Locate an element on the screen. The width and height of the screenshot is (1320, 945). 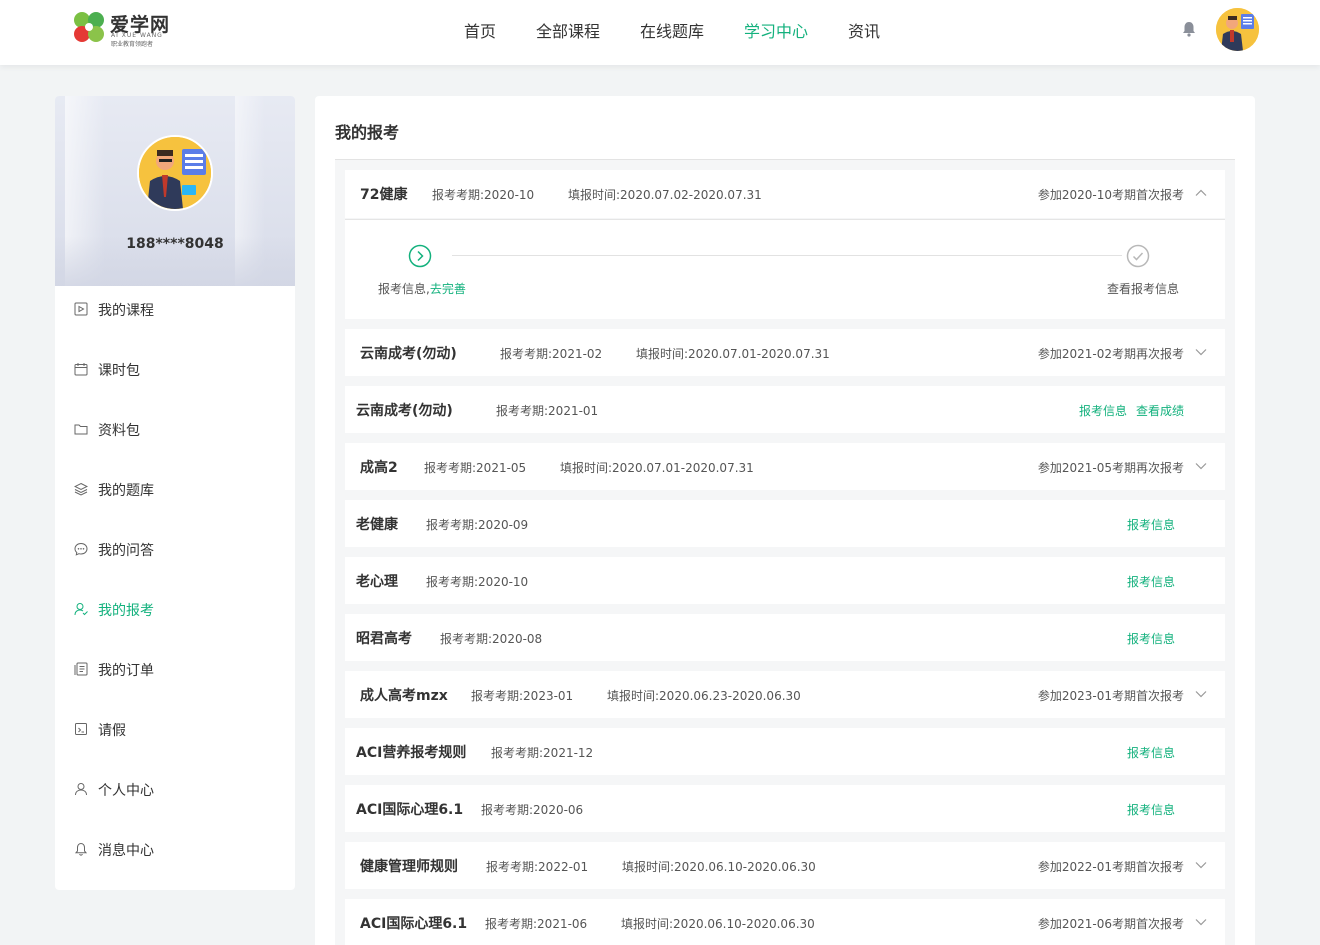
exam-period: 报考考期:2020-09 is located at coordinates (477, 525).